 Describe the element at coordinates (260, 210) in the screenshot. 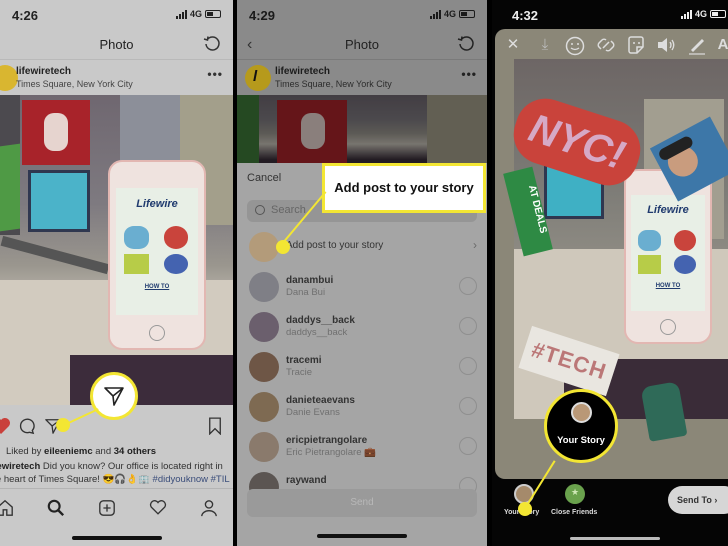

I see `search-icon` at that location.